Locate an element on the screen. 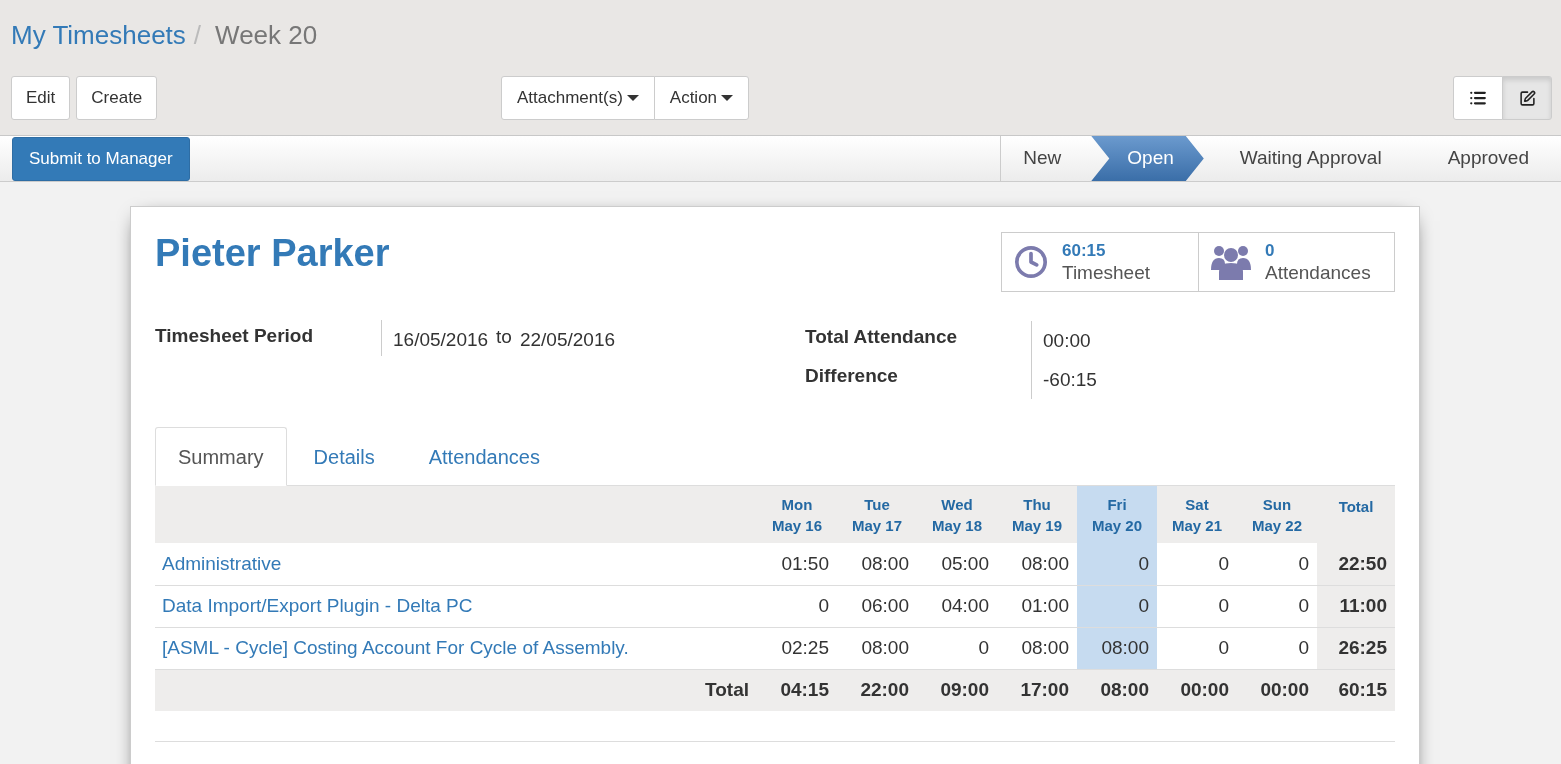 This screenshot has width=1561, height=764. grand-total-cell: 60:15 is located at coordinates (1356, 690).